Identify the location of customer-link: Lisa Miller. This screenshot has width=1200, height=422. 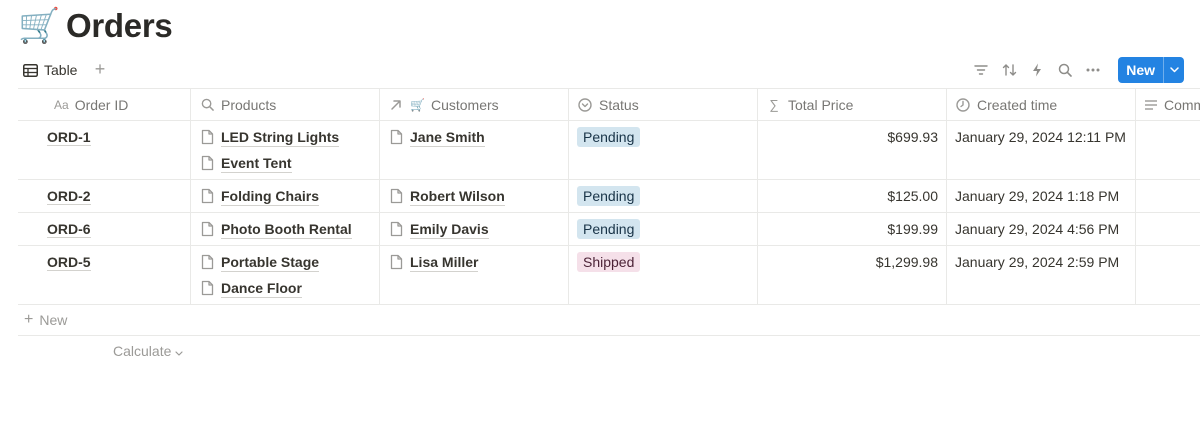
(474, 262).